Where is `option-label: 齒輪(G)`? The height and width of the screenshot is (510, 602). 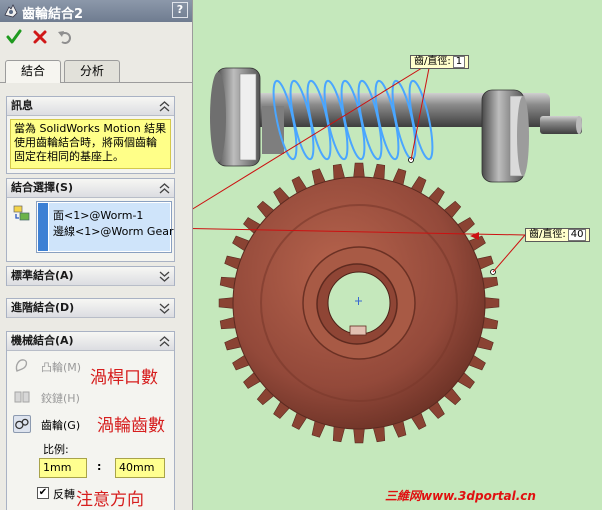
option-label: 齒輪(G) is located at coordinates (61, 425).